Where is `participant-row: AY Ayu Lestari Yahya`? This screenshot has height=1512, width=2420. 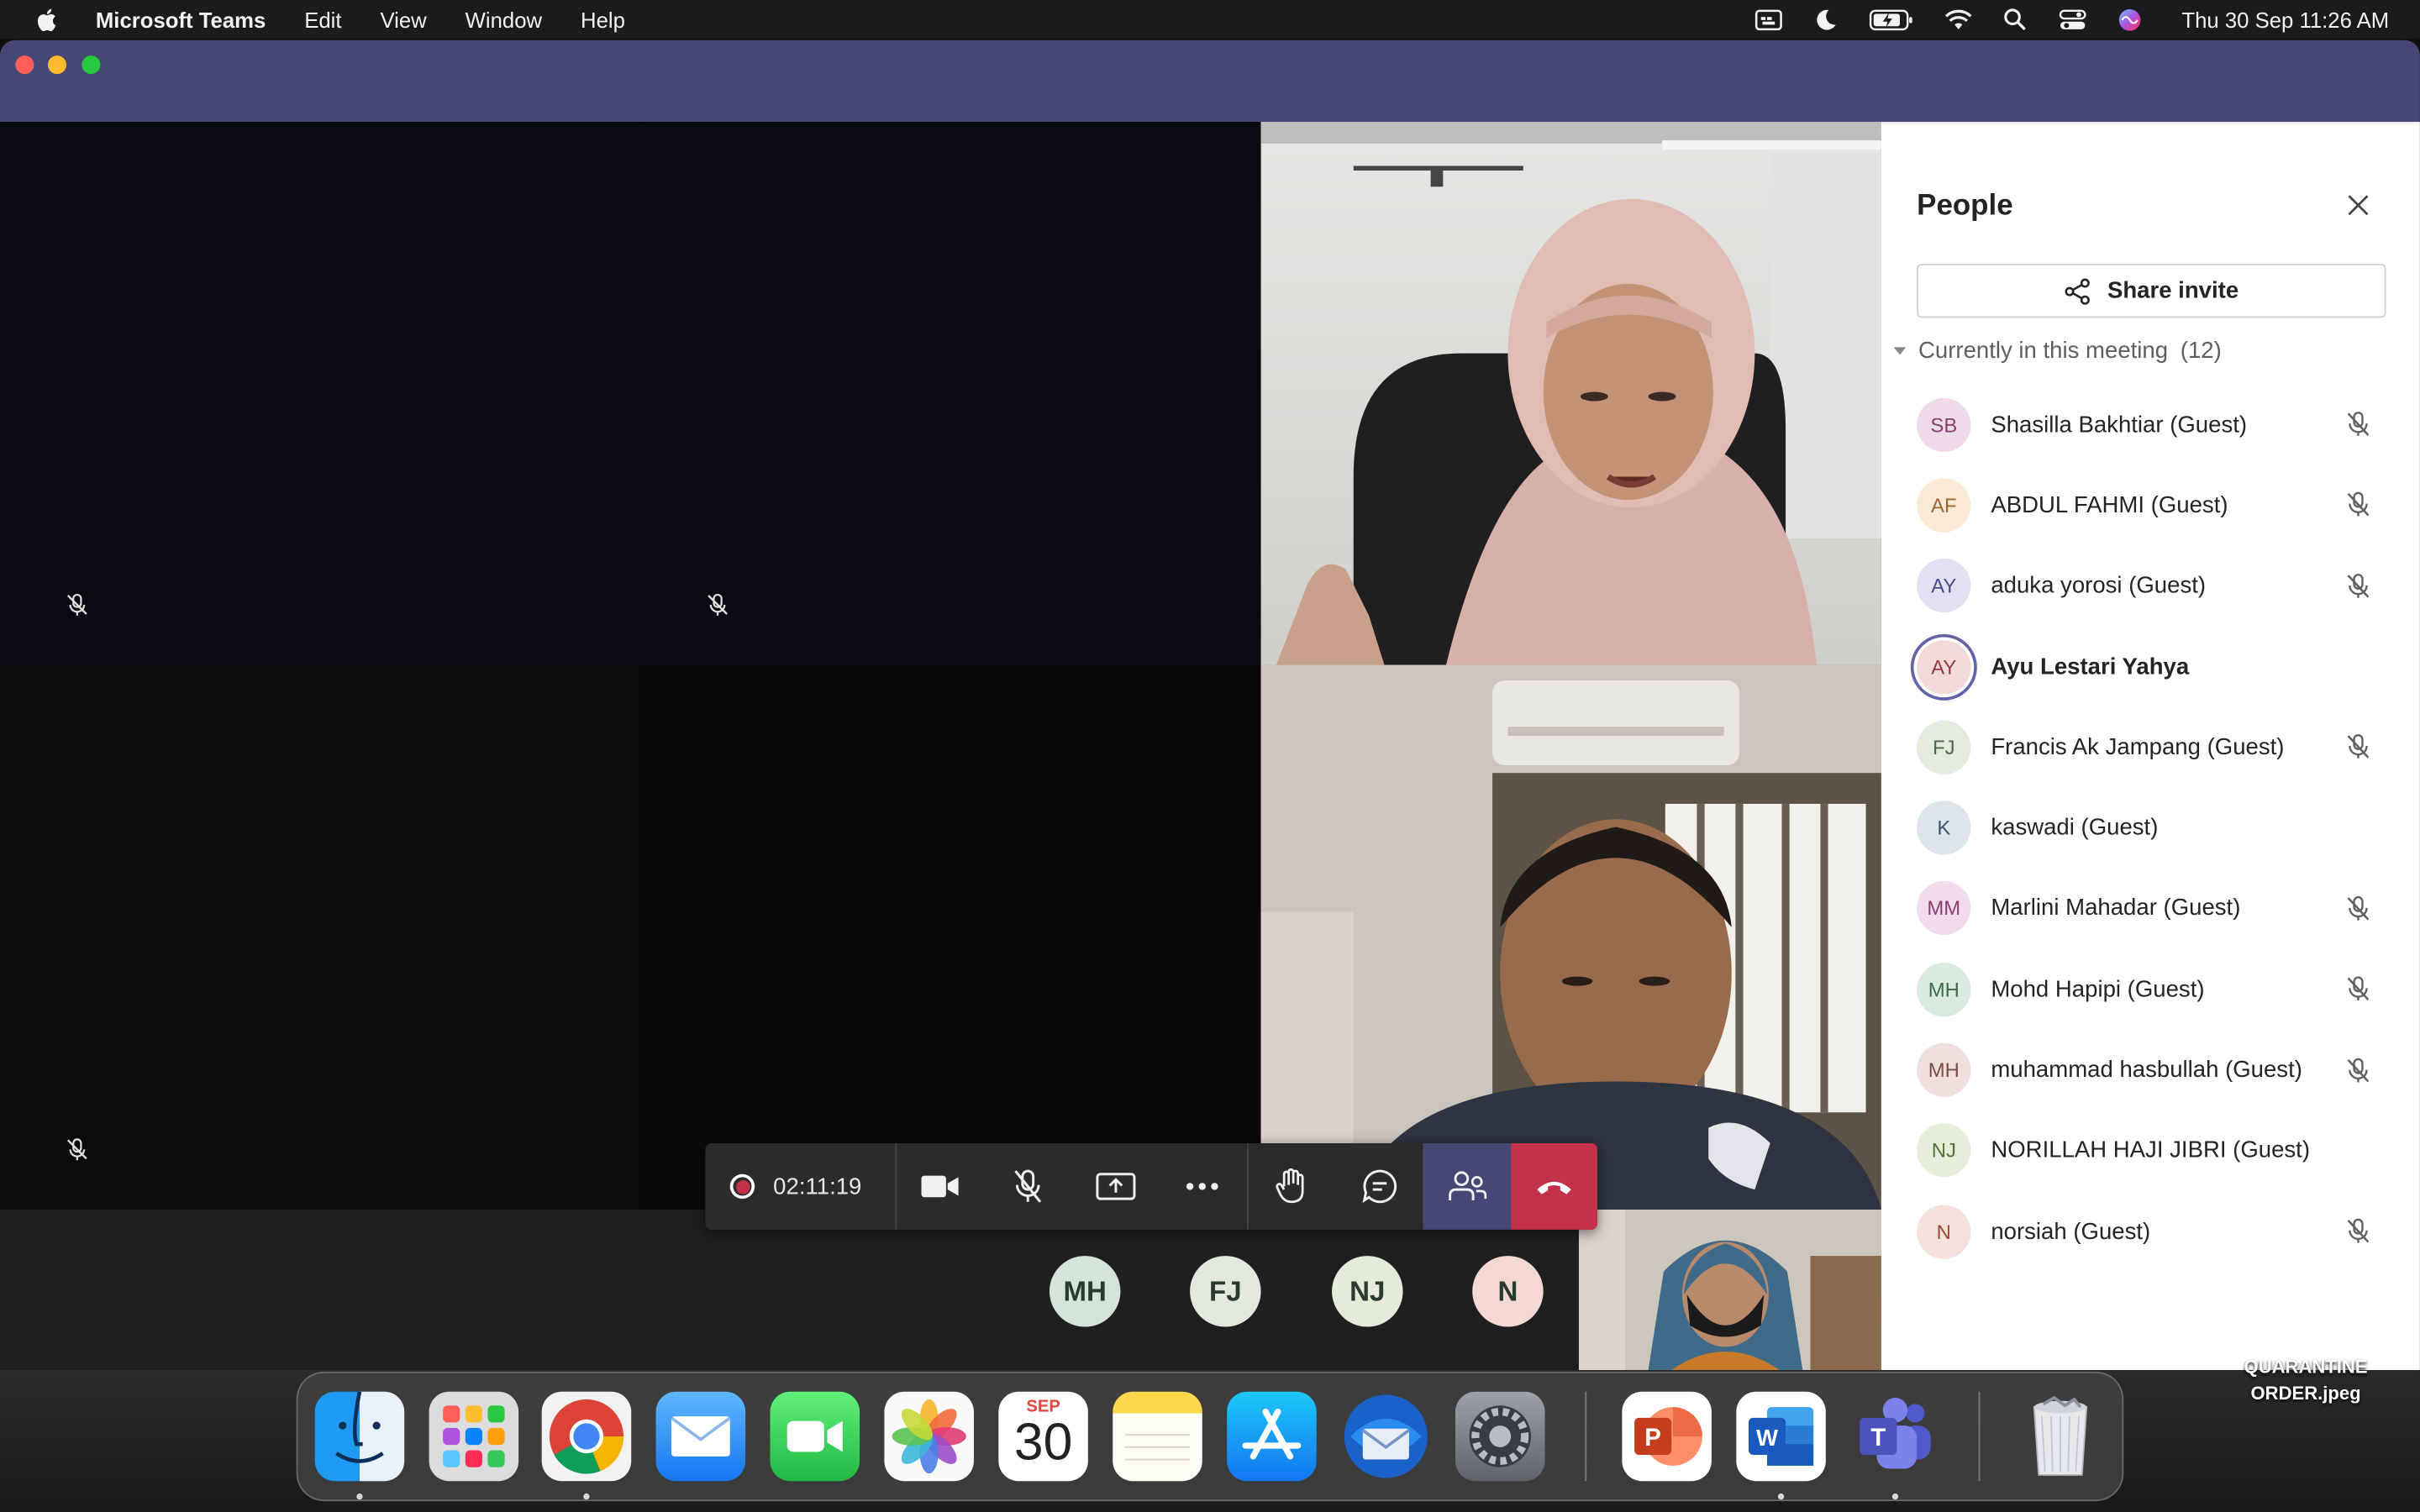 participant-row: AY Ayu Lestari Yahya is located at coordinates (2150, 666).